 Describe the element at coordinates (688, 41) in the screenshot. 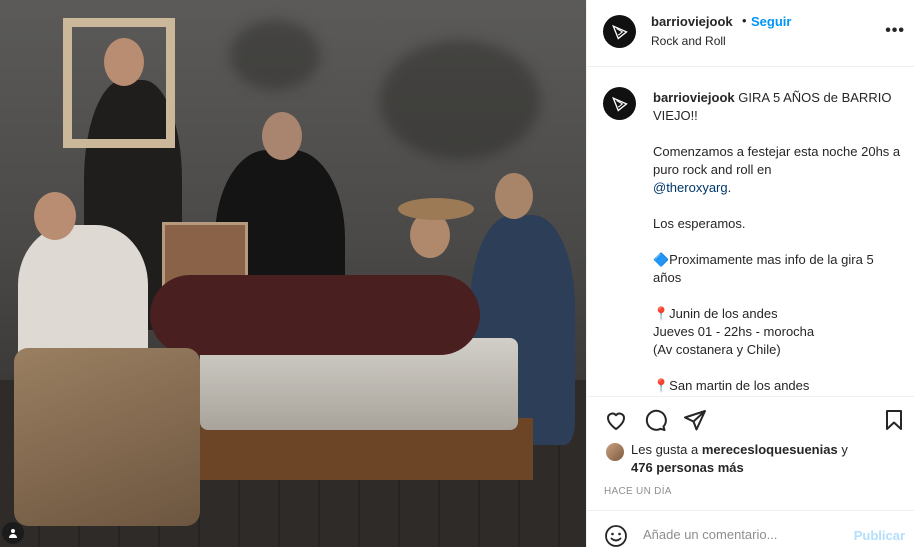

I see `location-link: Rock and Roll` at that location.